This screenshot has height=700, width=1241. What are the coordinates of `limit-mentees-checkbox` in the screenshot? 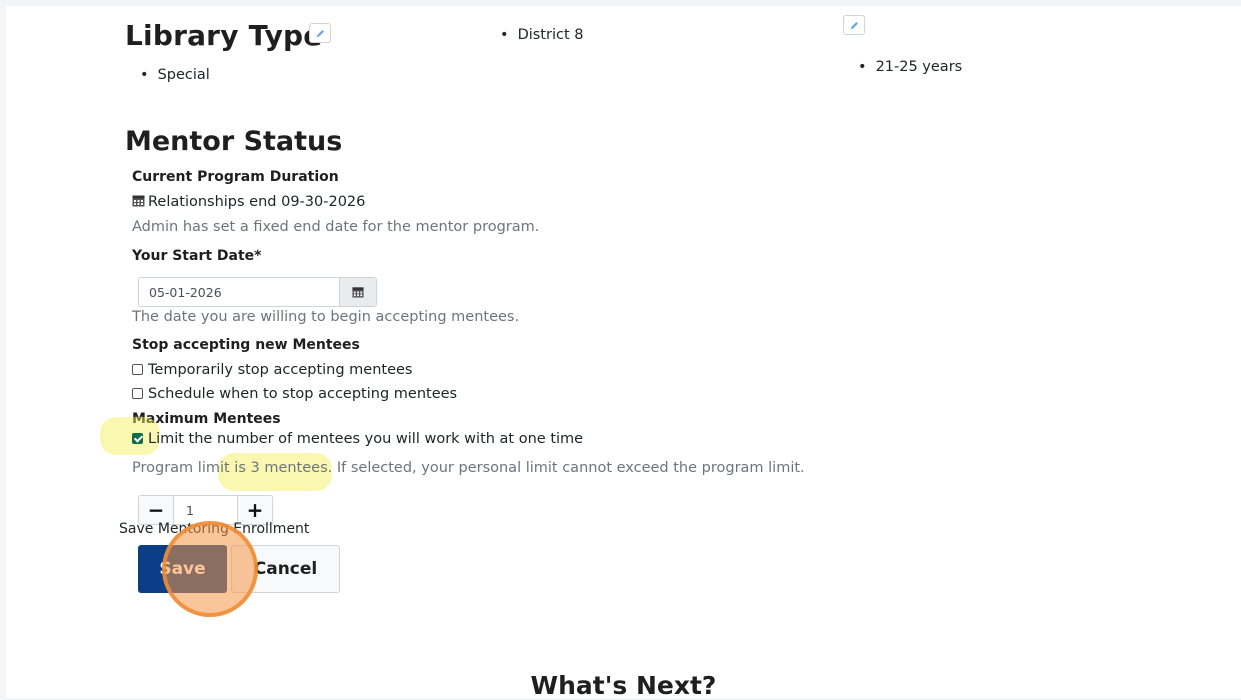 It's located at (137, 438).